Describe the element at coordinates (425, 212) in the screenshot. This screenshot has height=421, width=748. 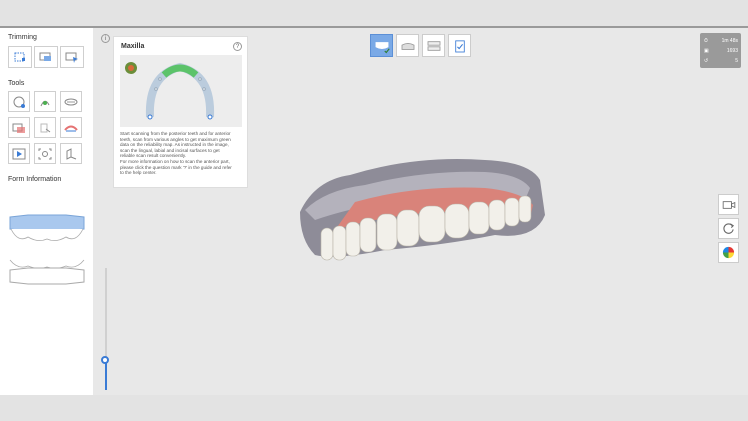
I see `dental-scan-model` at that location.